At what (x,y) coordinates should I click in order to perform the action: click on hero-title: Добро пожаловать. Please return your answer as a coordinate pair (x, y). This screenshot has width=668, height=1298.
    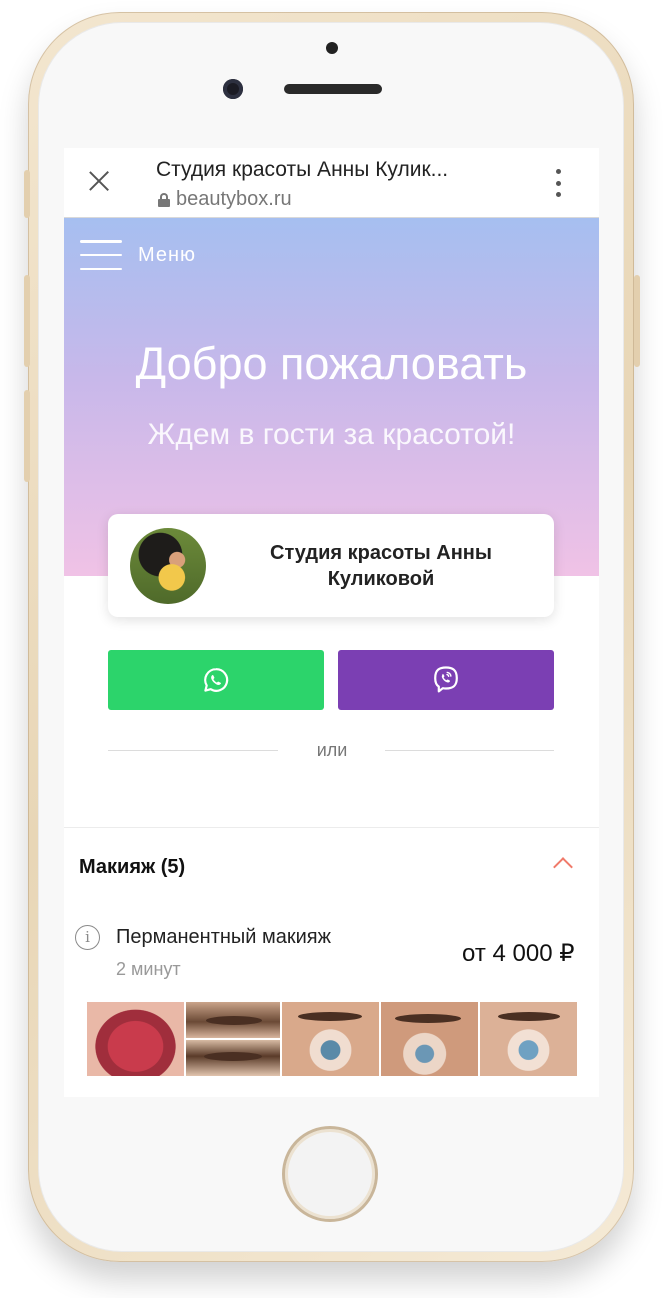
    Looking at the image, I should click on (331, 363).